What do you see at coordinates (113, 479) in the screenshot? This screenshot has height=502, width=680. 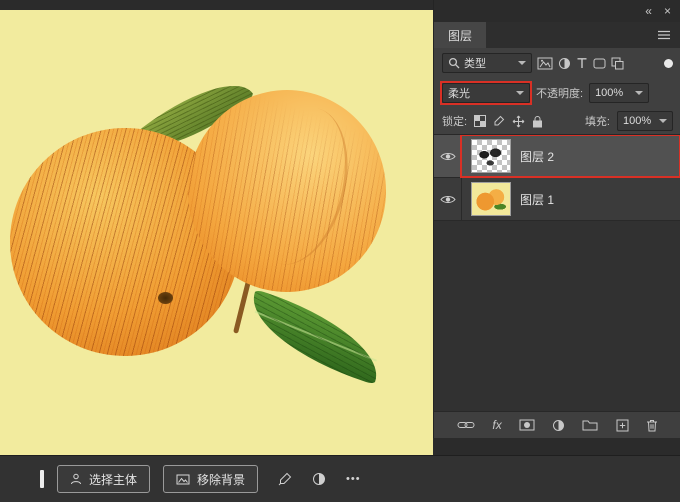 I see `select-subject-label: 选择主体` at bounding box center [113, 479].